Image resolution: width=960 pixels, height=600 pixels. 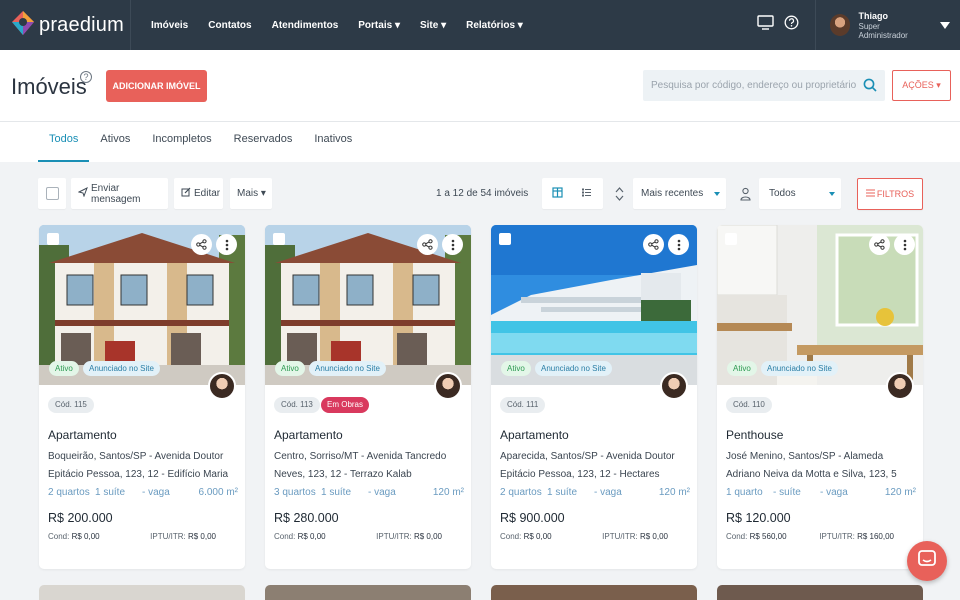 What do you see at coordinates (379, 25) in the screenshot?
I see `nav-item-portais: Portais ▾` at bounding box center [379, 25].